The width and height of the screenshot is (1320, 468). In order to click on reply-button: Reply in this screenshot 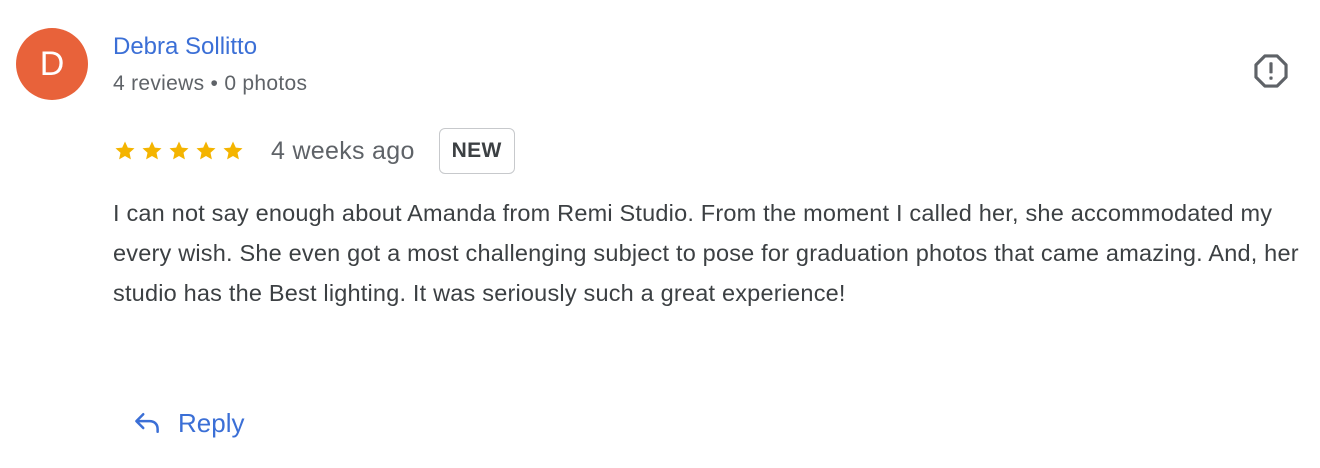, I will do `click(188, 423)`.